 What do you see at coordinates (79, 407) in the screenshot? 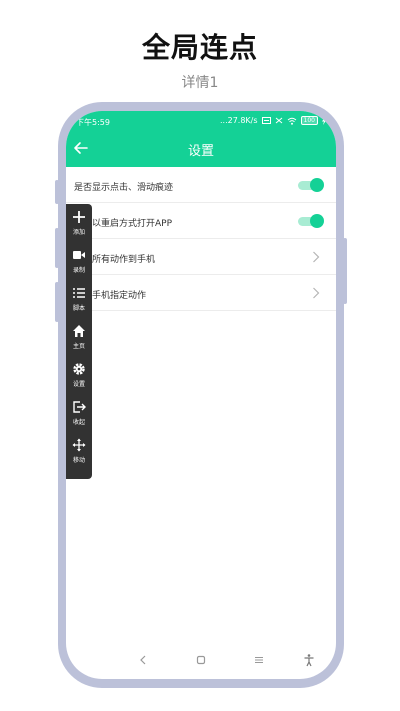
I see `exit-icon` at bounding box center [79, 407].